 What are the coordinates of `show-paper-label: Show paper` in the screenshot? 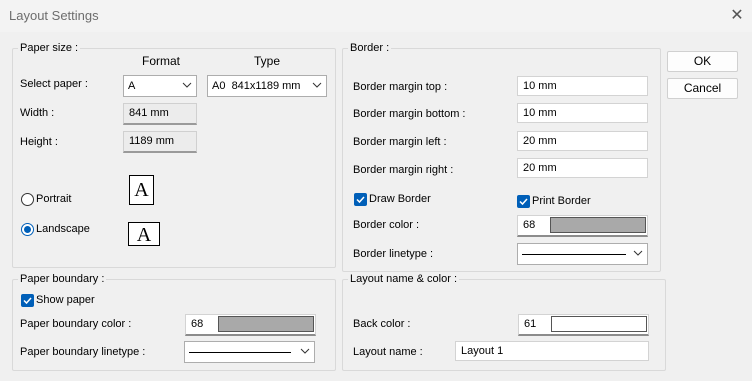 It's located at (65, 300).